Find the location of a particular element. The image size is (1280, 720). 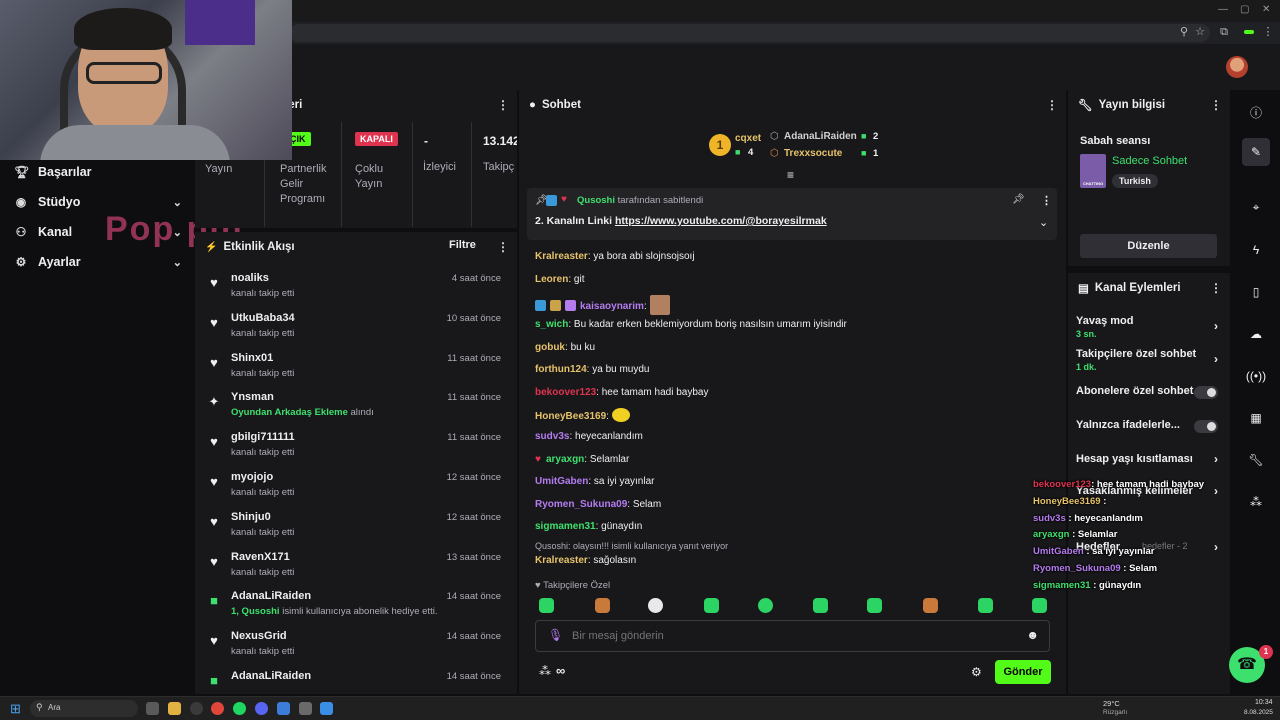

avatar is located at coordinates (1237, 67).